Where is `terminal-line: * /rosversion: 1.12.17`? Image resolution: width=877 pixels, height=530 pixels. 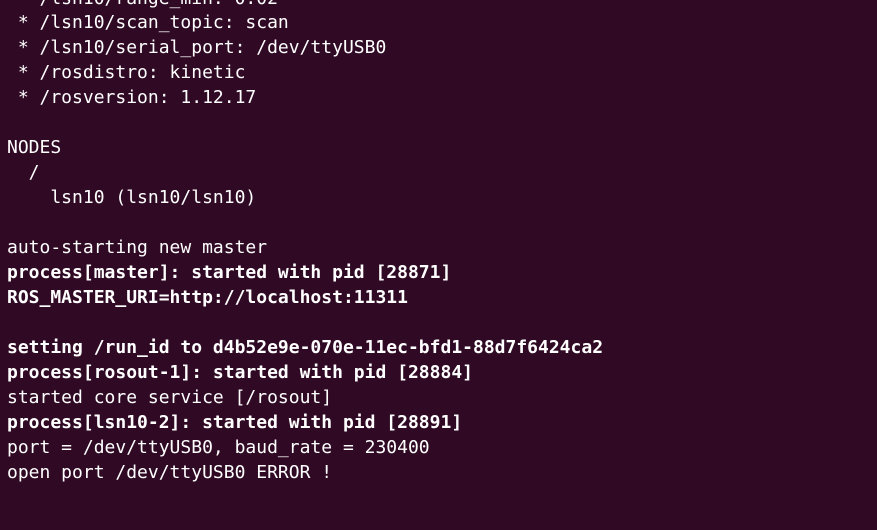
terminal-line: * /rosversion: 1.12.17 is located at coordinates (132, 97).